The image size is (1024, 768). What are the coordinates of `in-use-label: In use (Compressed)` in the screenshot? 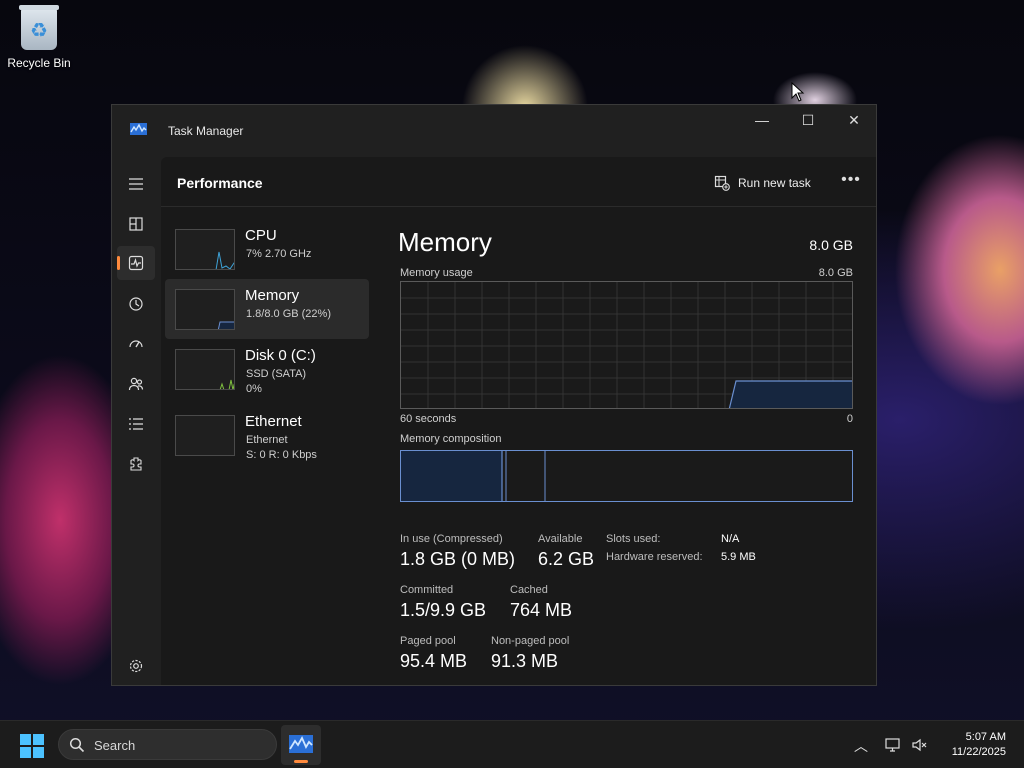 It's located at (451, 539).